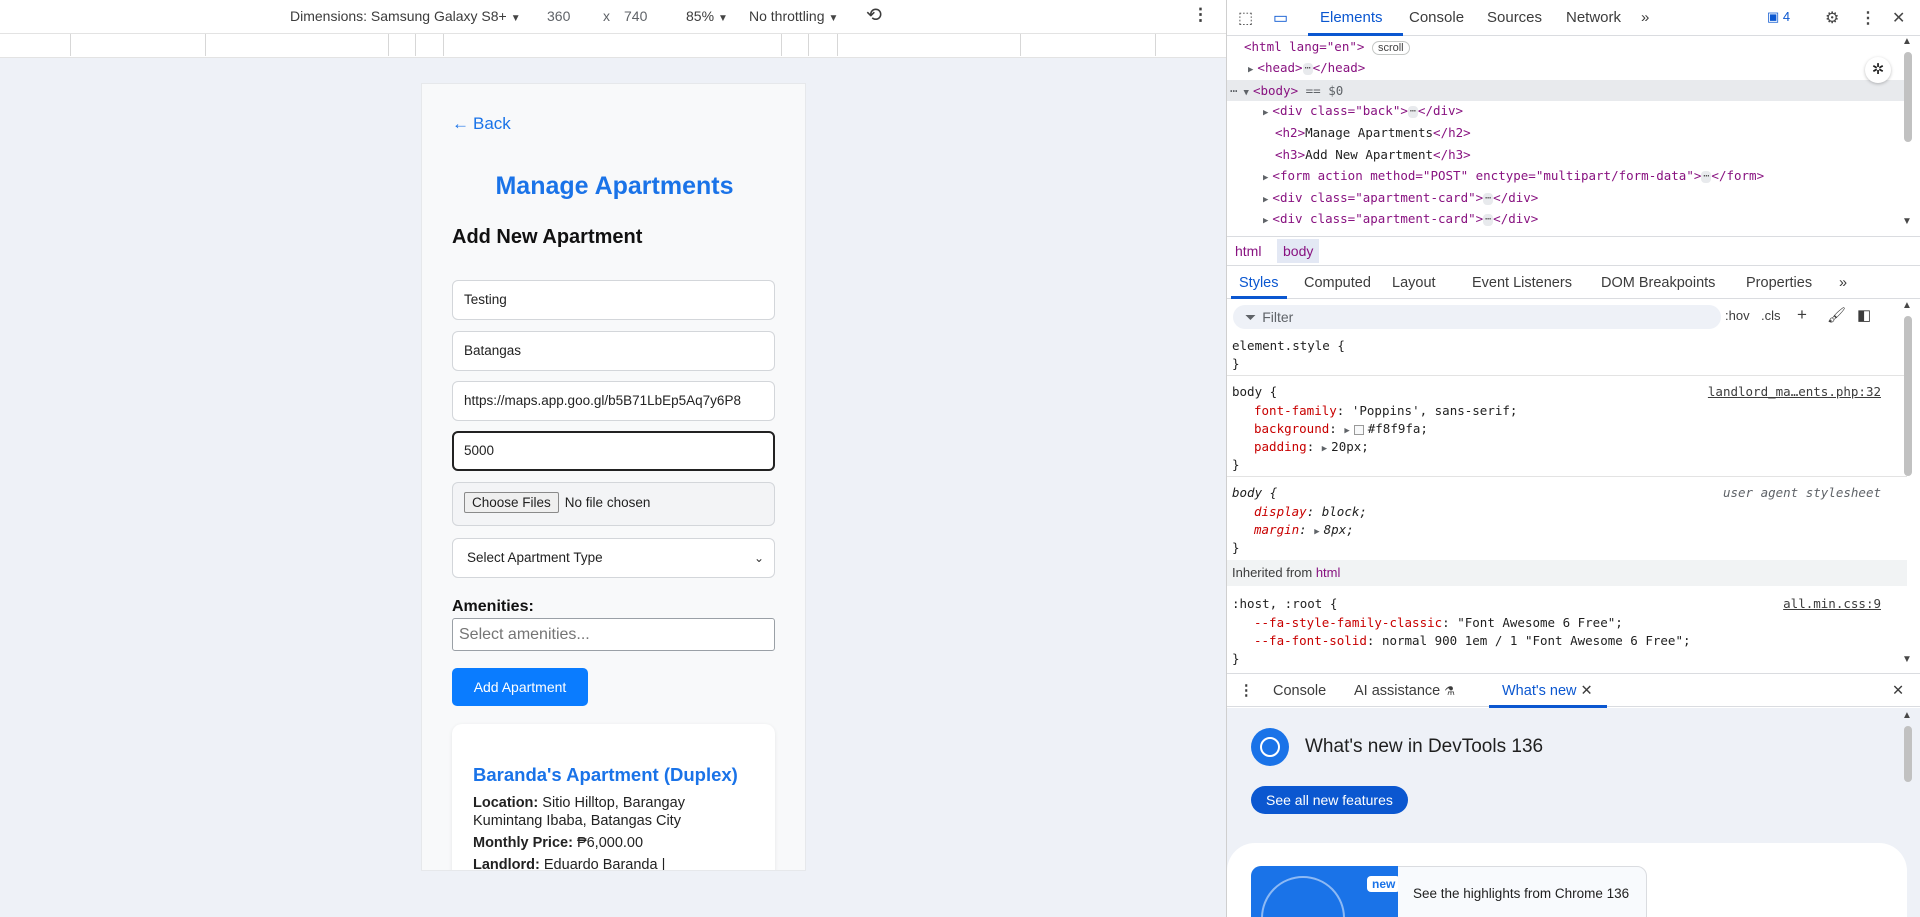  What do you see at coordinates (607, 502) in the screenshot?
I see `file-status: No file chosen` at bounding box center [607, 502].